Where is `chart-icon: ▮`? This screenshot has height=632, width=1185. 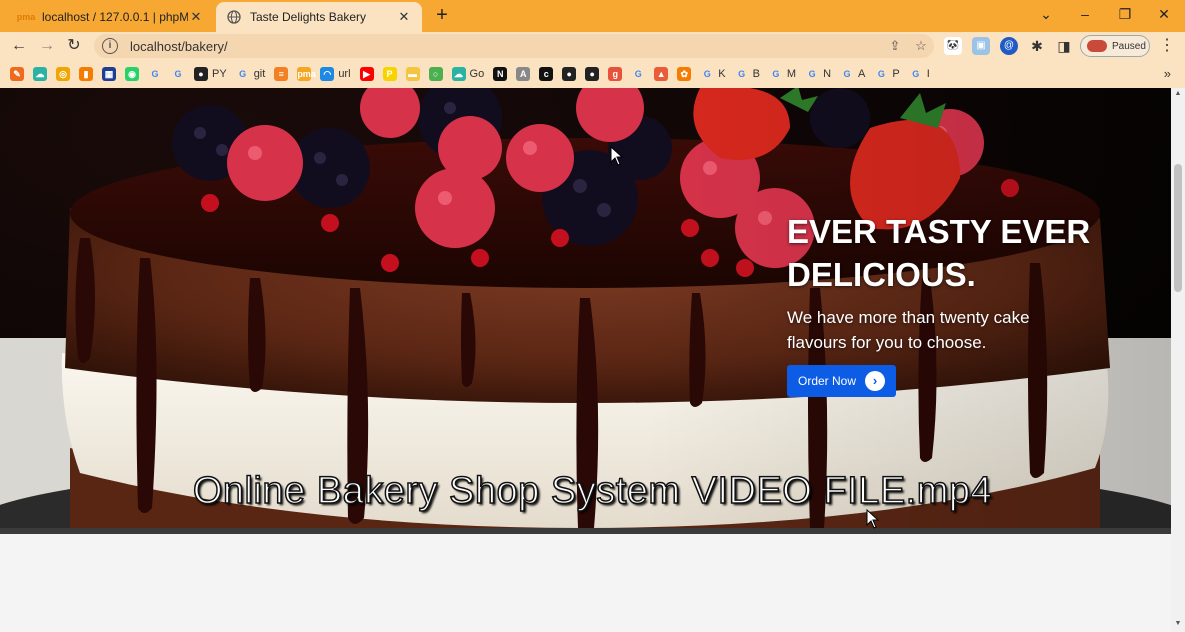 chart-icon: ▮ is located at coordinates (86, 74).